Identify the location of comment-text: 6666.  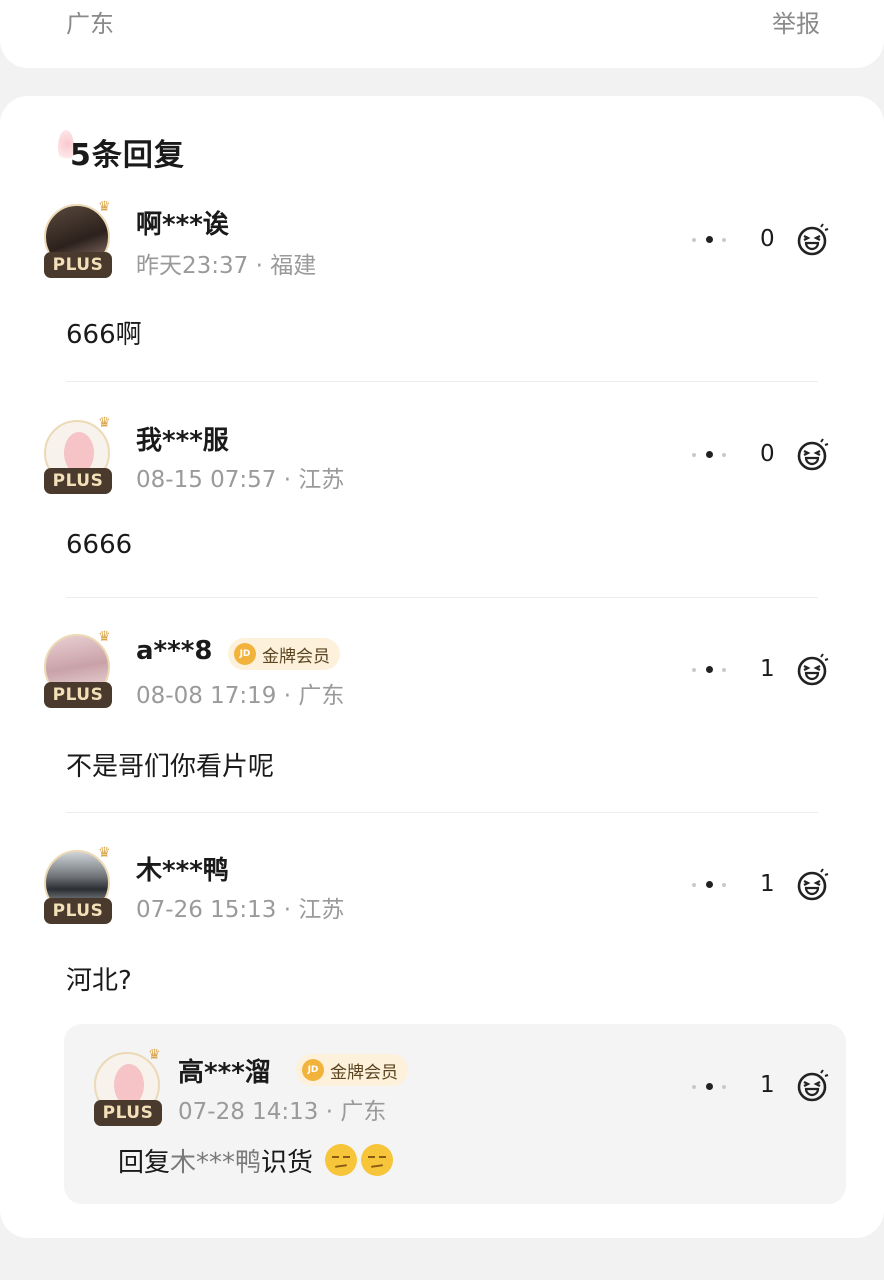
(99, 545).